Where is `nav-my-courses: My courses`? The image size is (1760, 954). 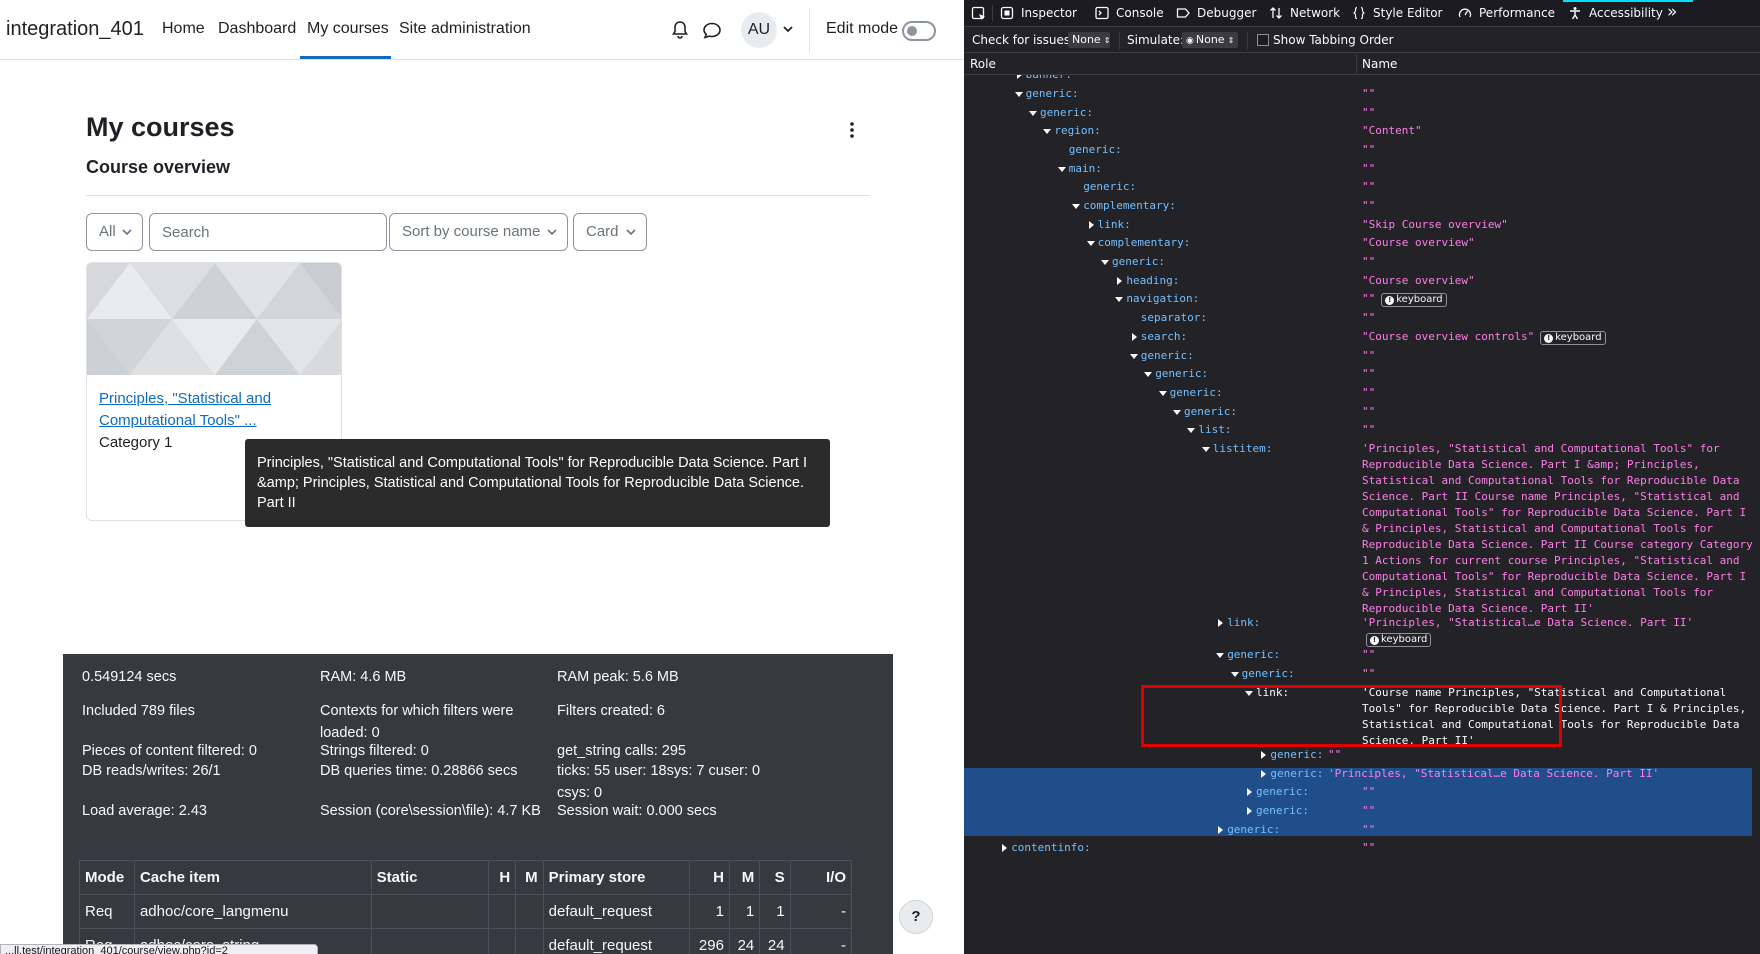 nav-my-courses: My courses is located at coordinates (348, 29).